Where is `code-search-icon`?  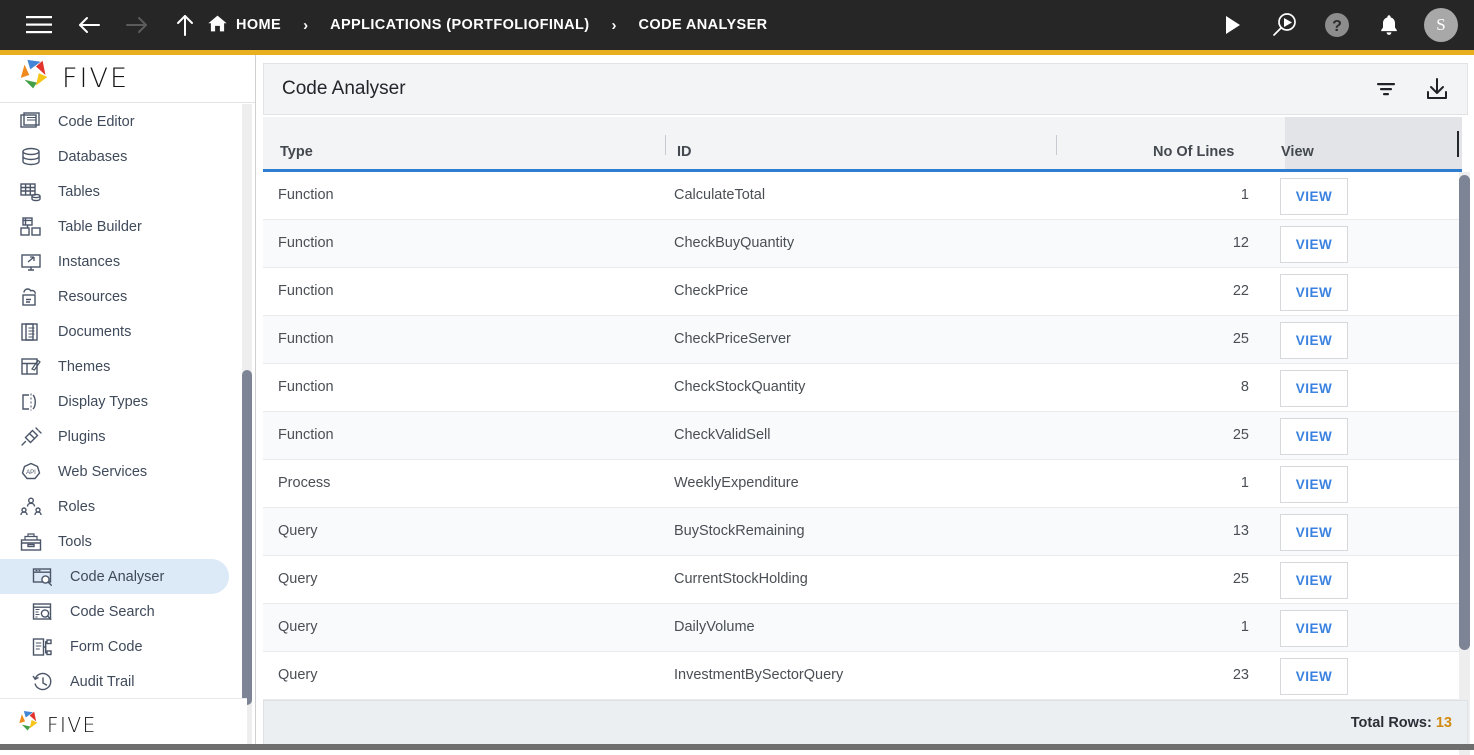
code-search-icon is located at coordinates (43, 612).